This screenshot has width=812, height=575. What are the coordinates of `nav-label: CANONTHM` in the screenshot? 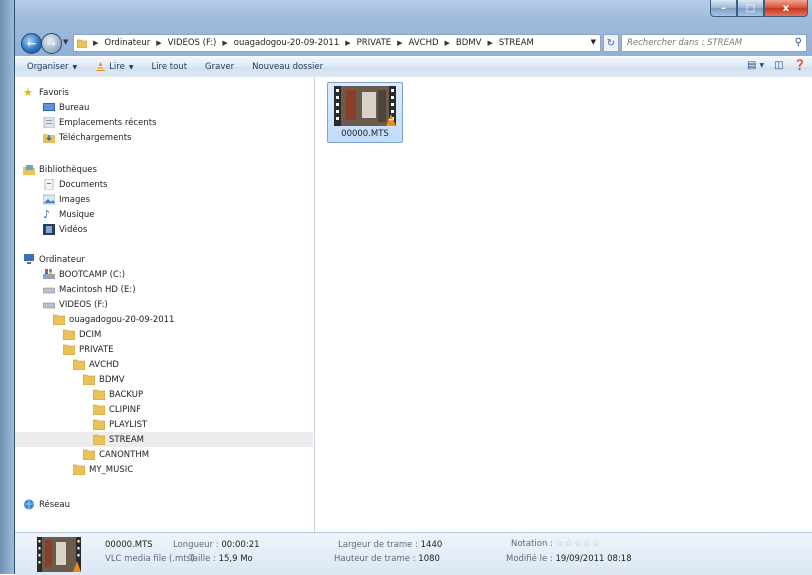 It's located at (124, 454).